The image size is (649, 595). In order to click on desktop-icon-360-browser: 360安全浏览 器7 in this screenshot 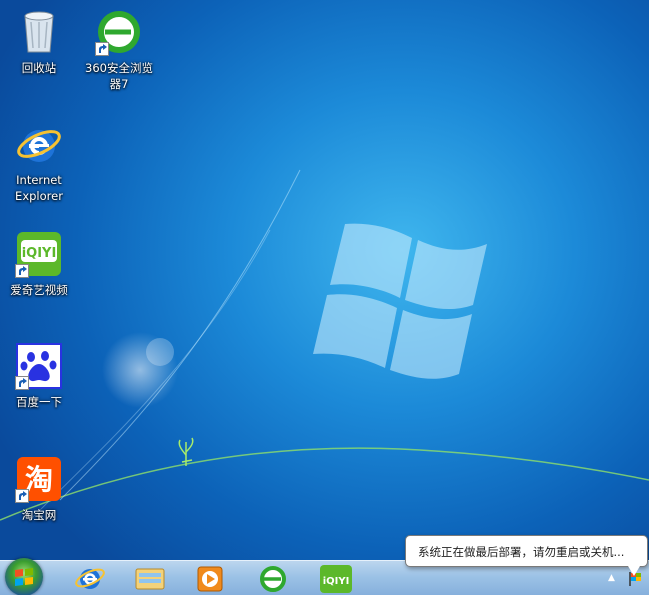, I will do `click(119, 50)`.